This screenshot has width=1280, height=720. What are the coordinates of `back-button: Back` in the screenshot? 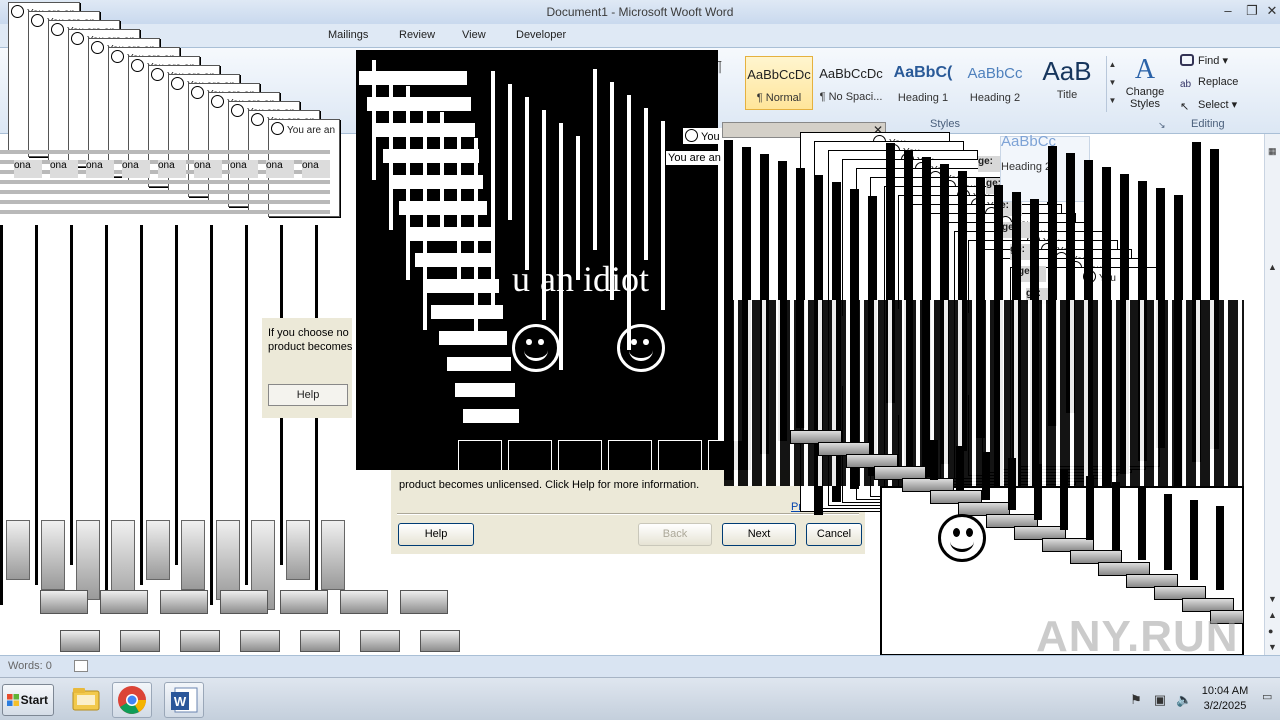 It's located at (675, 534).